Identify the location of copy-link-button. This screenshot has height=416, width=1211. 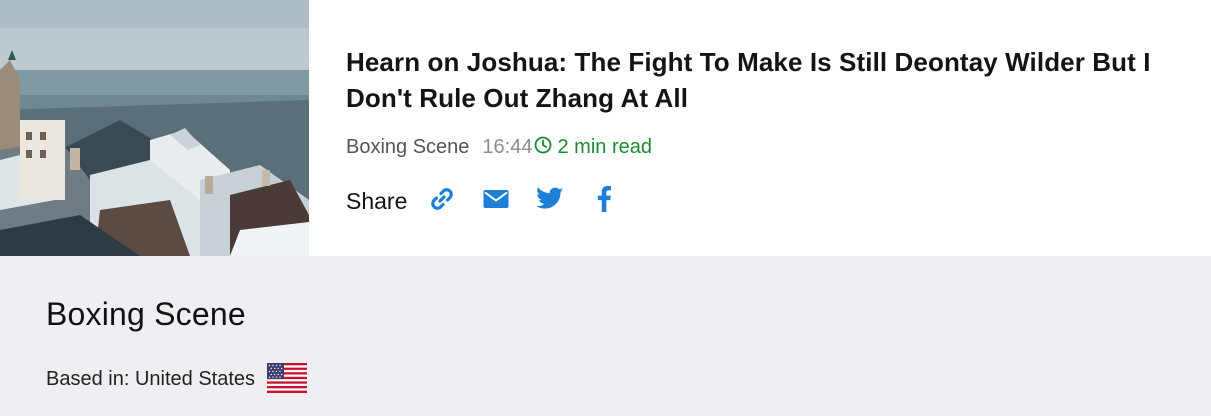
(442, 199).